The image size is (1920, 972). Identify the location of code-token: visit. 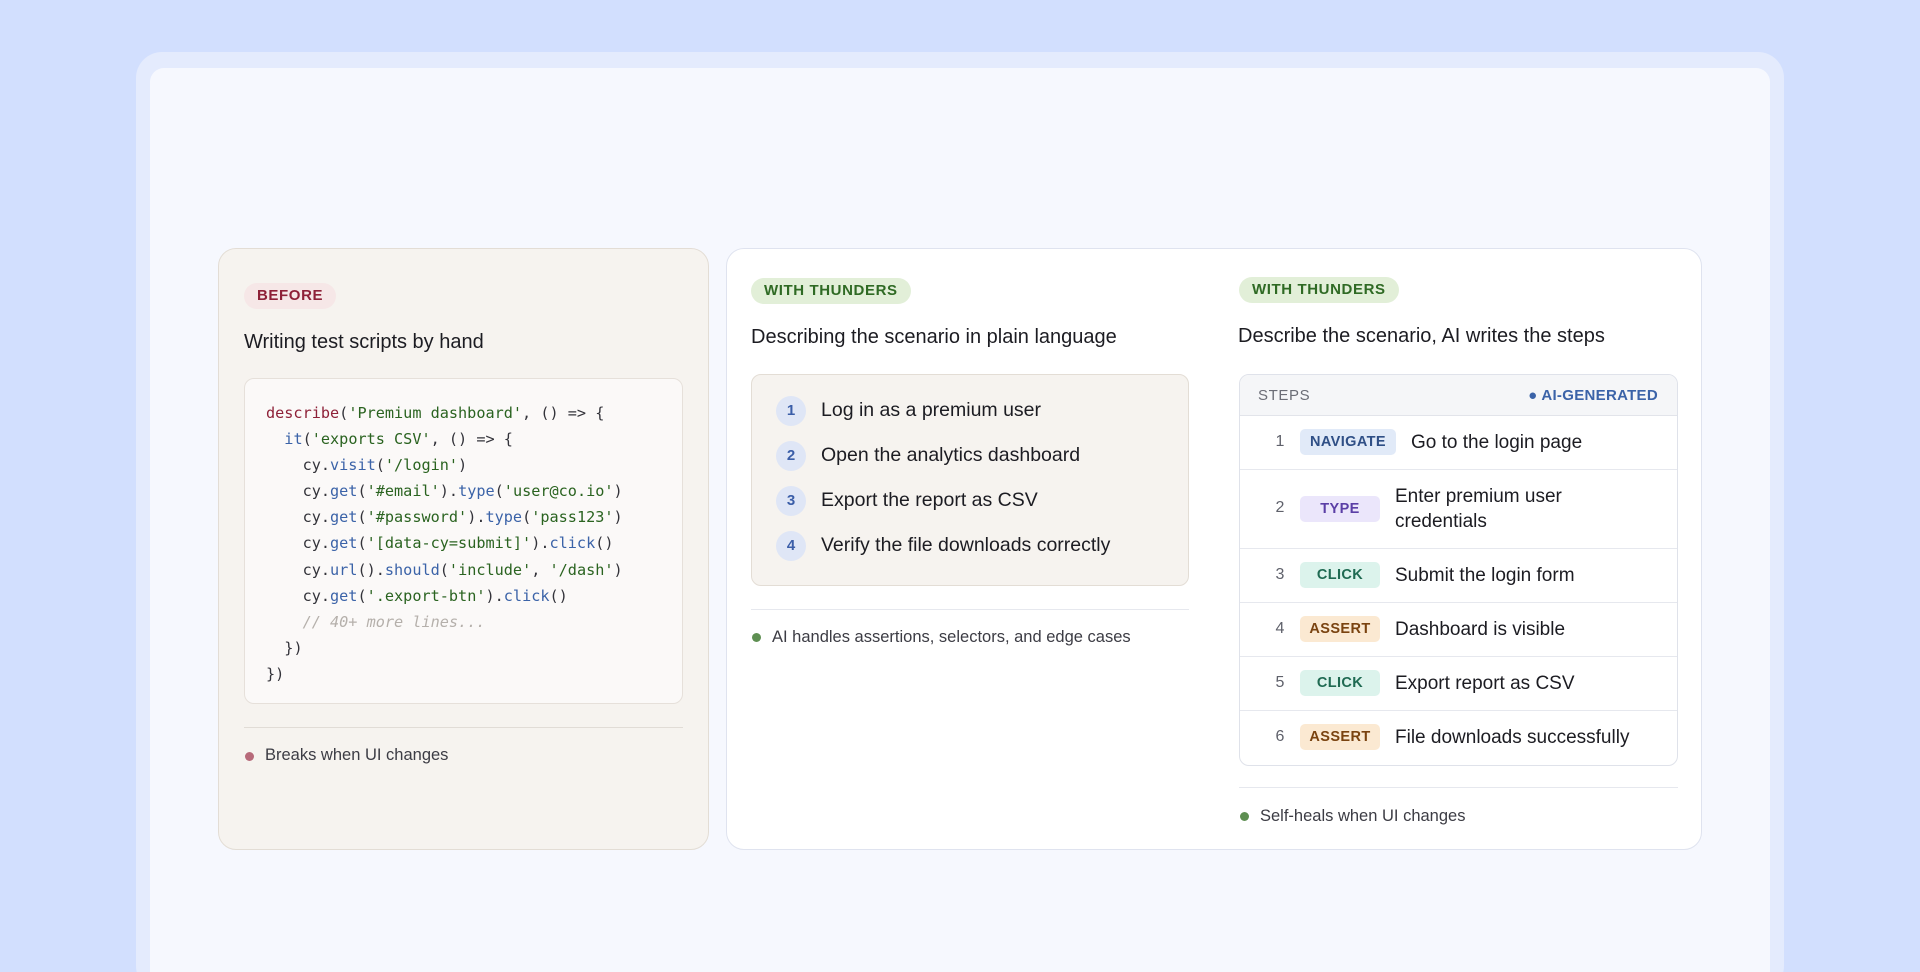
(353, 465).